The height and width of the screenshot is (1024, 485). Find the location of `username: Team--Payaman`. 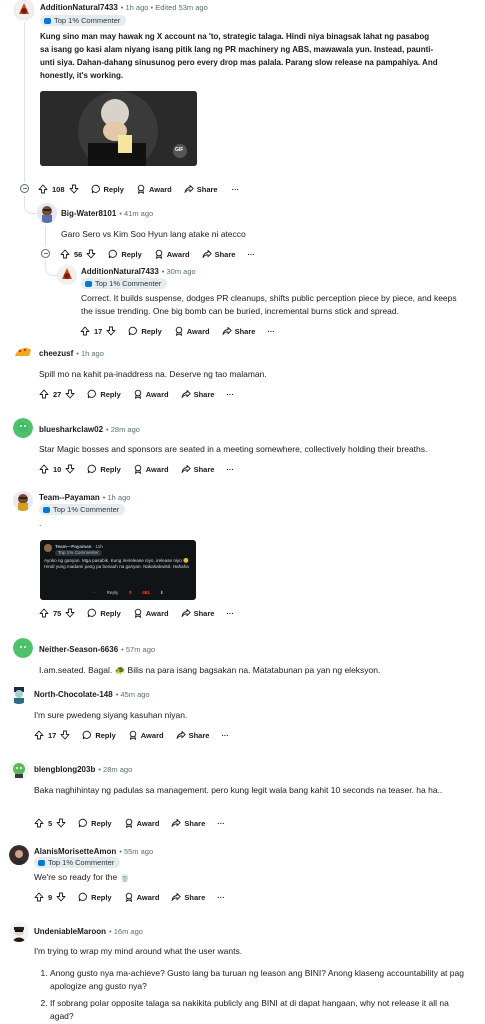

username: Team--Payaman is located at coordinates (69, 497).